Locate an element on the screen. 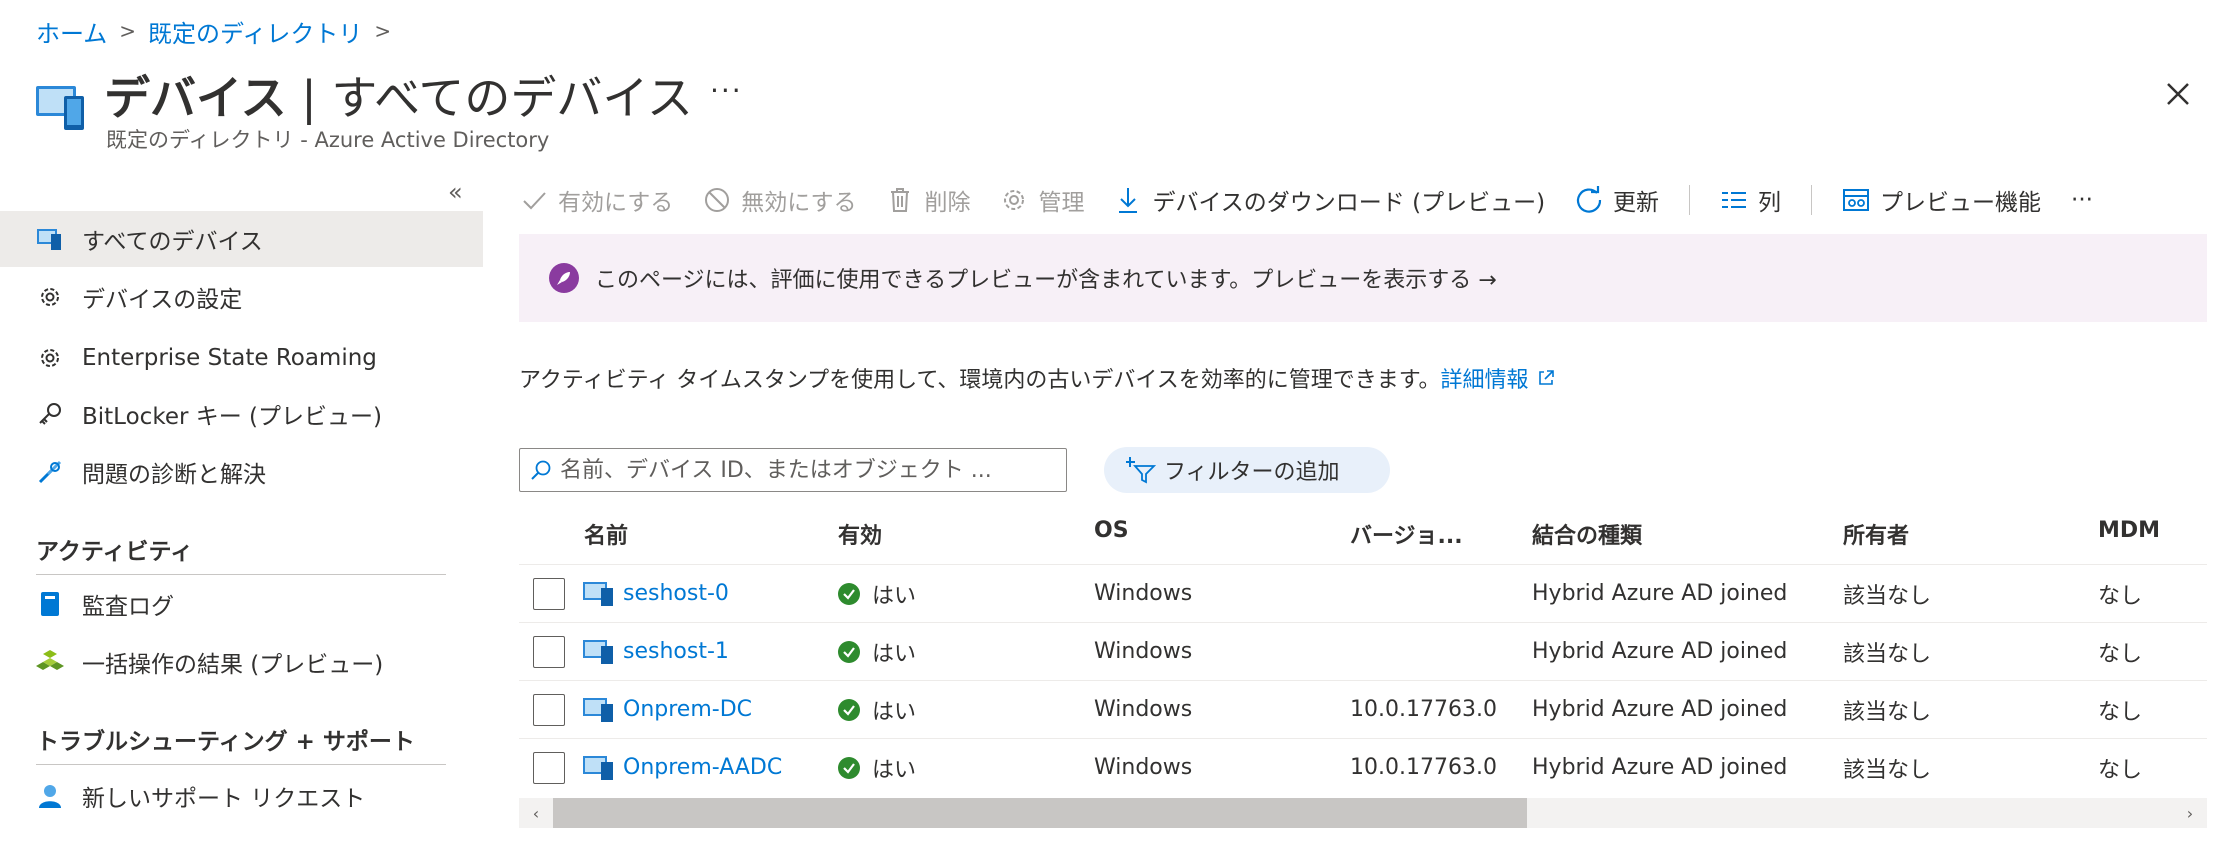  column-header-join-type: 結合の種類 is located at coordinates (1587, 534).